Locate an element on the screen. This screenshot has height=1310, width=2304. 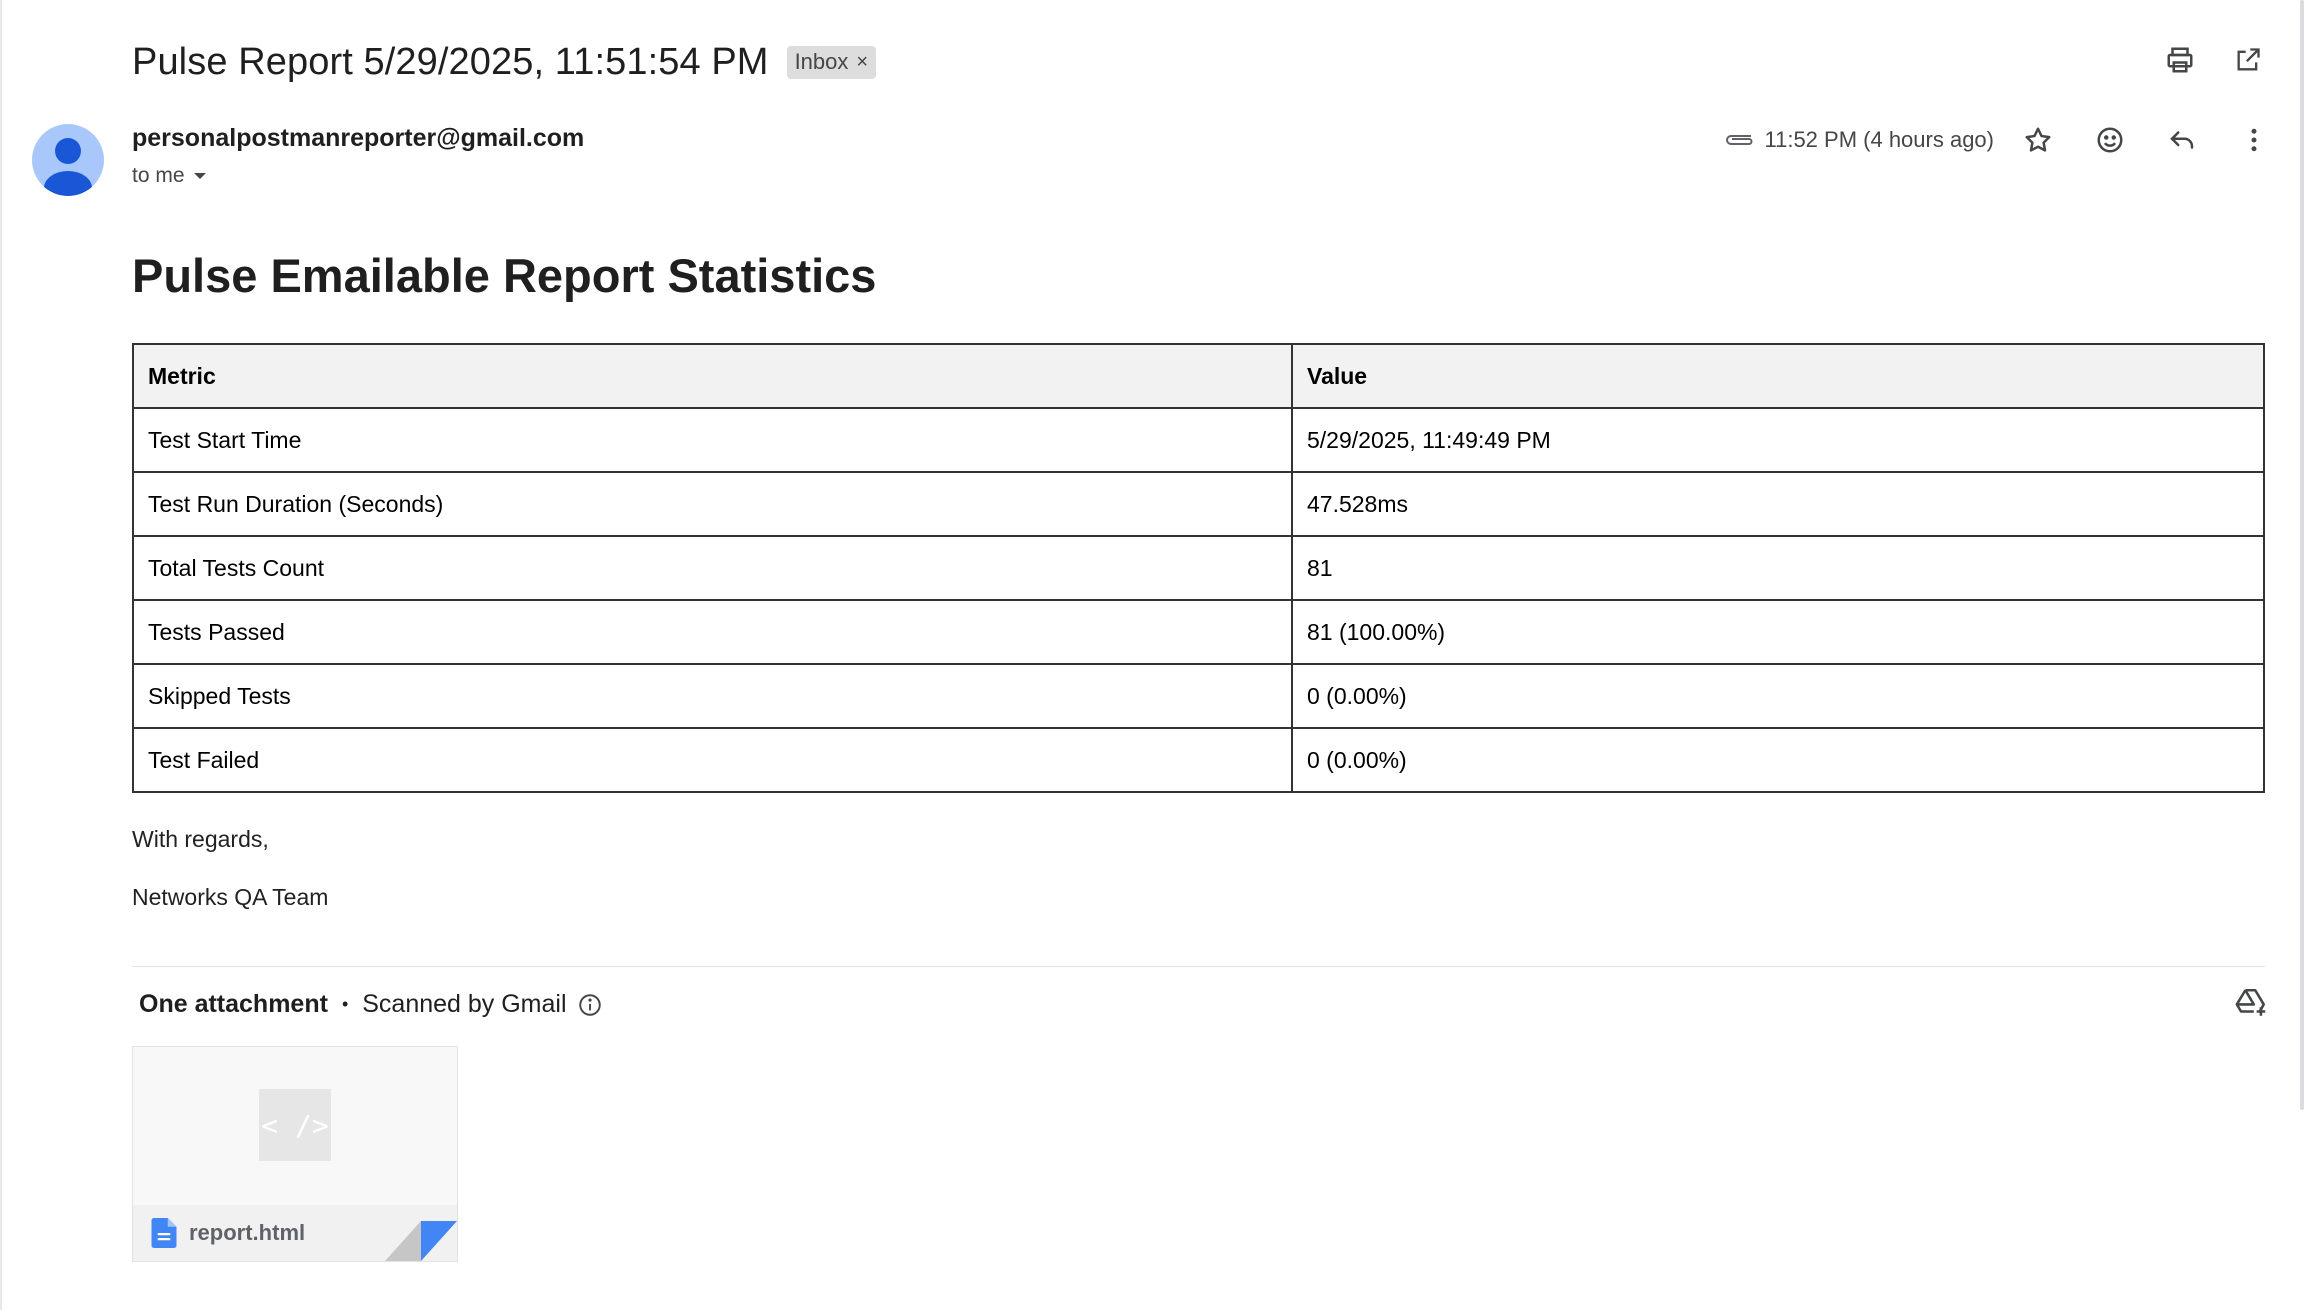
value-cell: 5/29/2025, 11:49:49 PM is located at coordinates (1778, 440).